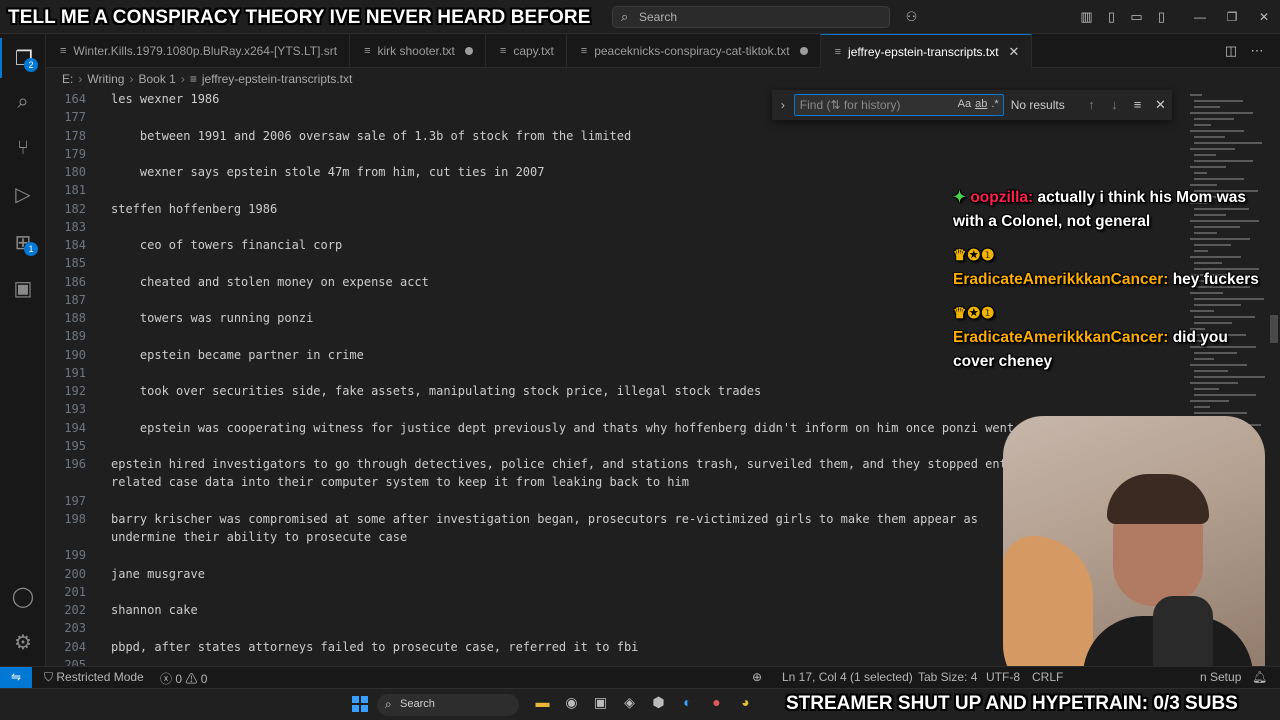  I want to click on taskbar-apps: ▬ ◉ ▣ ◈ ⬢ ◐ ● ◕, so click(644, 702).